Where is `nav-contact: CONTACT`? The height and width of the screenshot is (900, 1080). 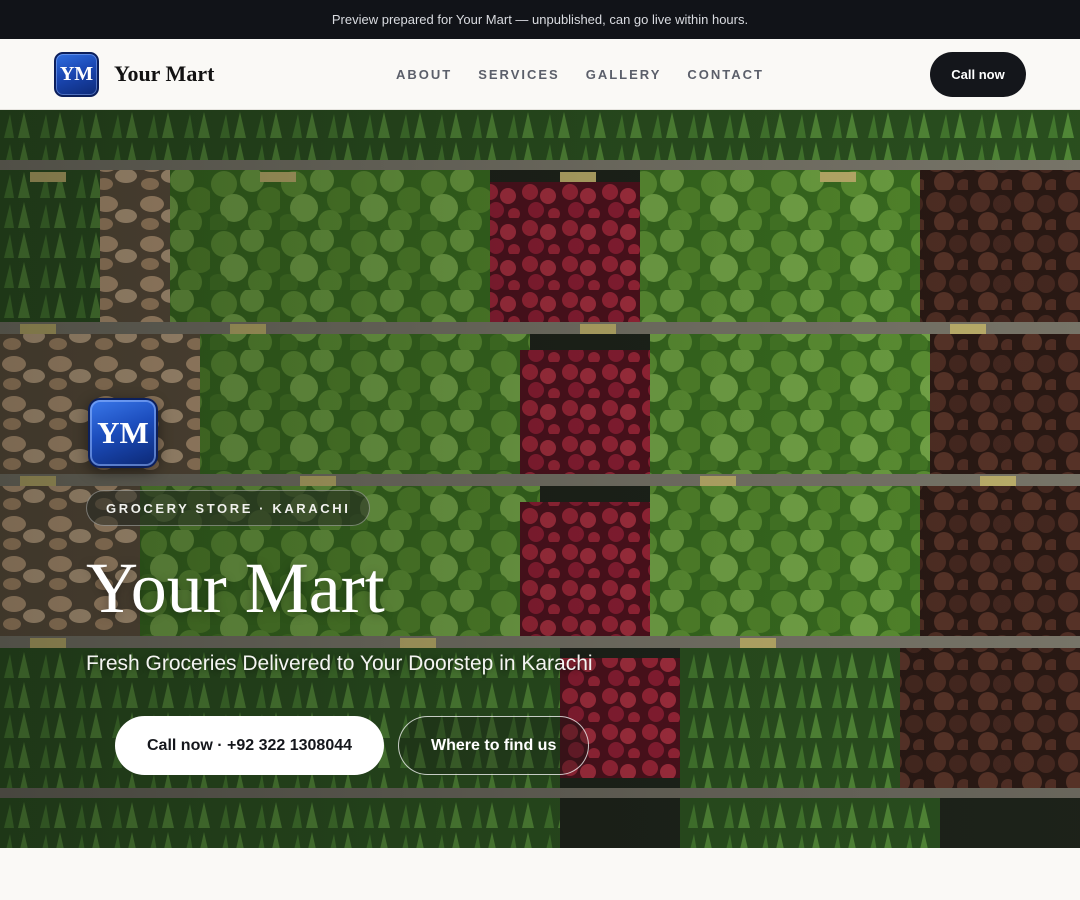
nav-contact: CONTACT is located at coordinates (725, 74).